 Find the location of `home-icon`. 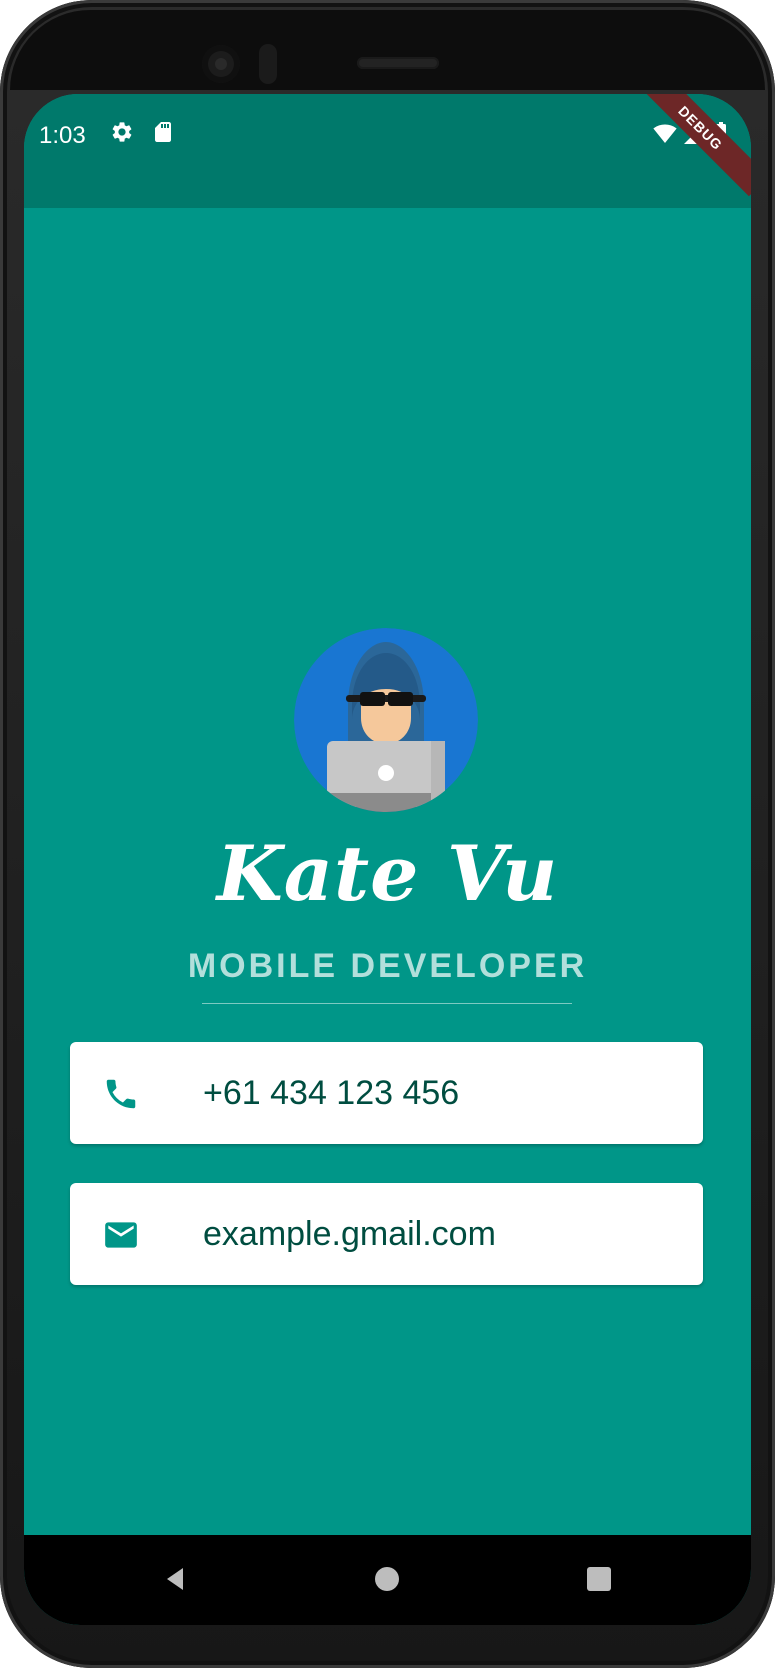

home-icon is located at coordinates (387, 1579).